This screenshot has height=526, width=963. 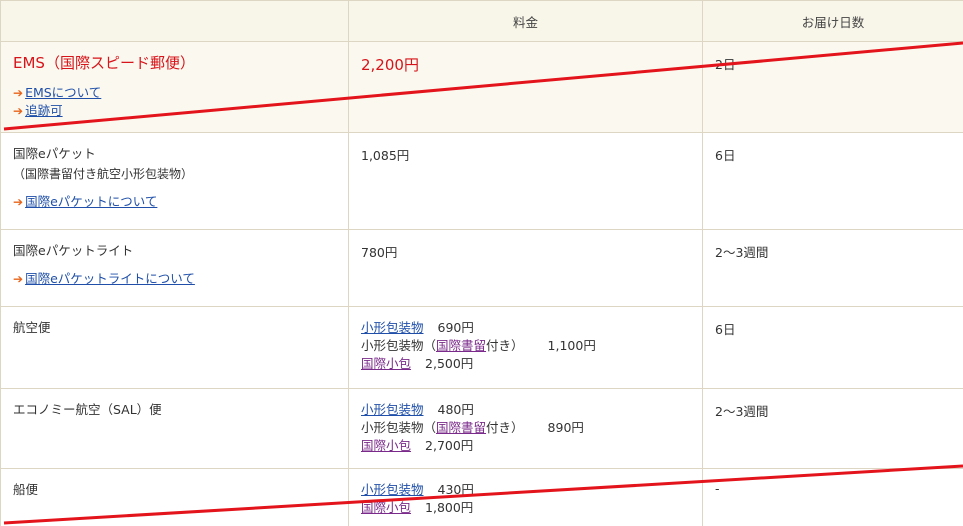 I want to click on epacket-lite-price-cell: 780円, so click(x=525, y=268).